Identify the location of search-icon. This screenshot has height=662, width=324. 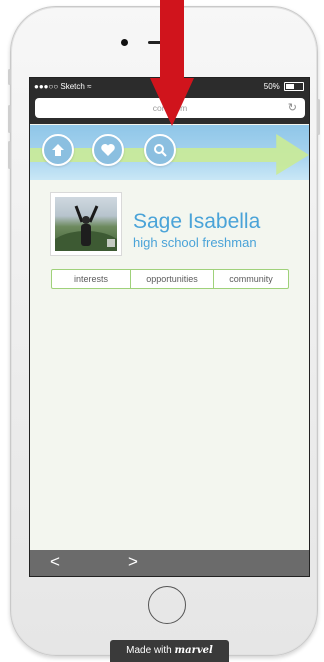
(160, 150).